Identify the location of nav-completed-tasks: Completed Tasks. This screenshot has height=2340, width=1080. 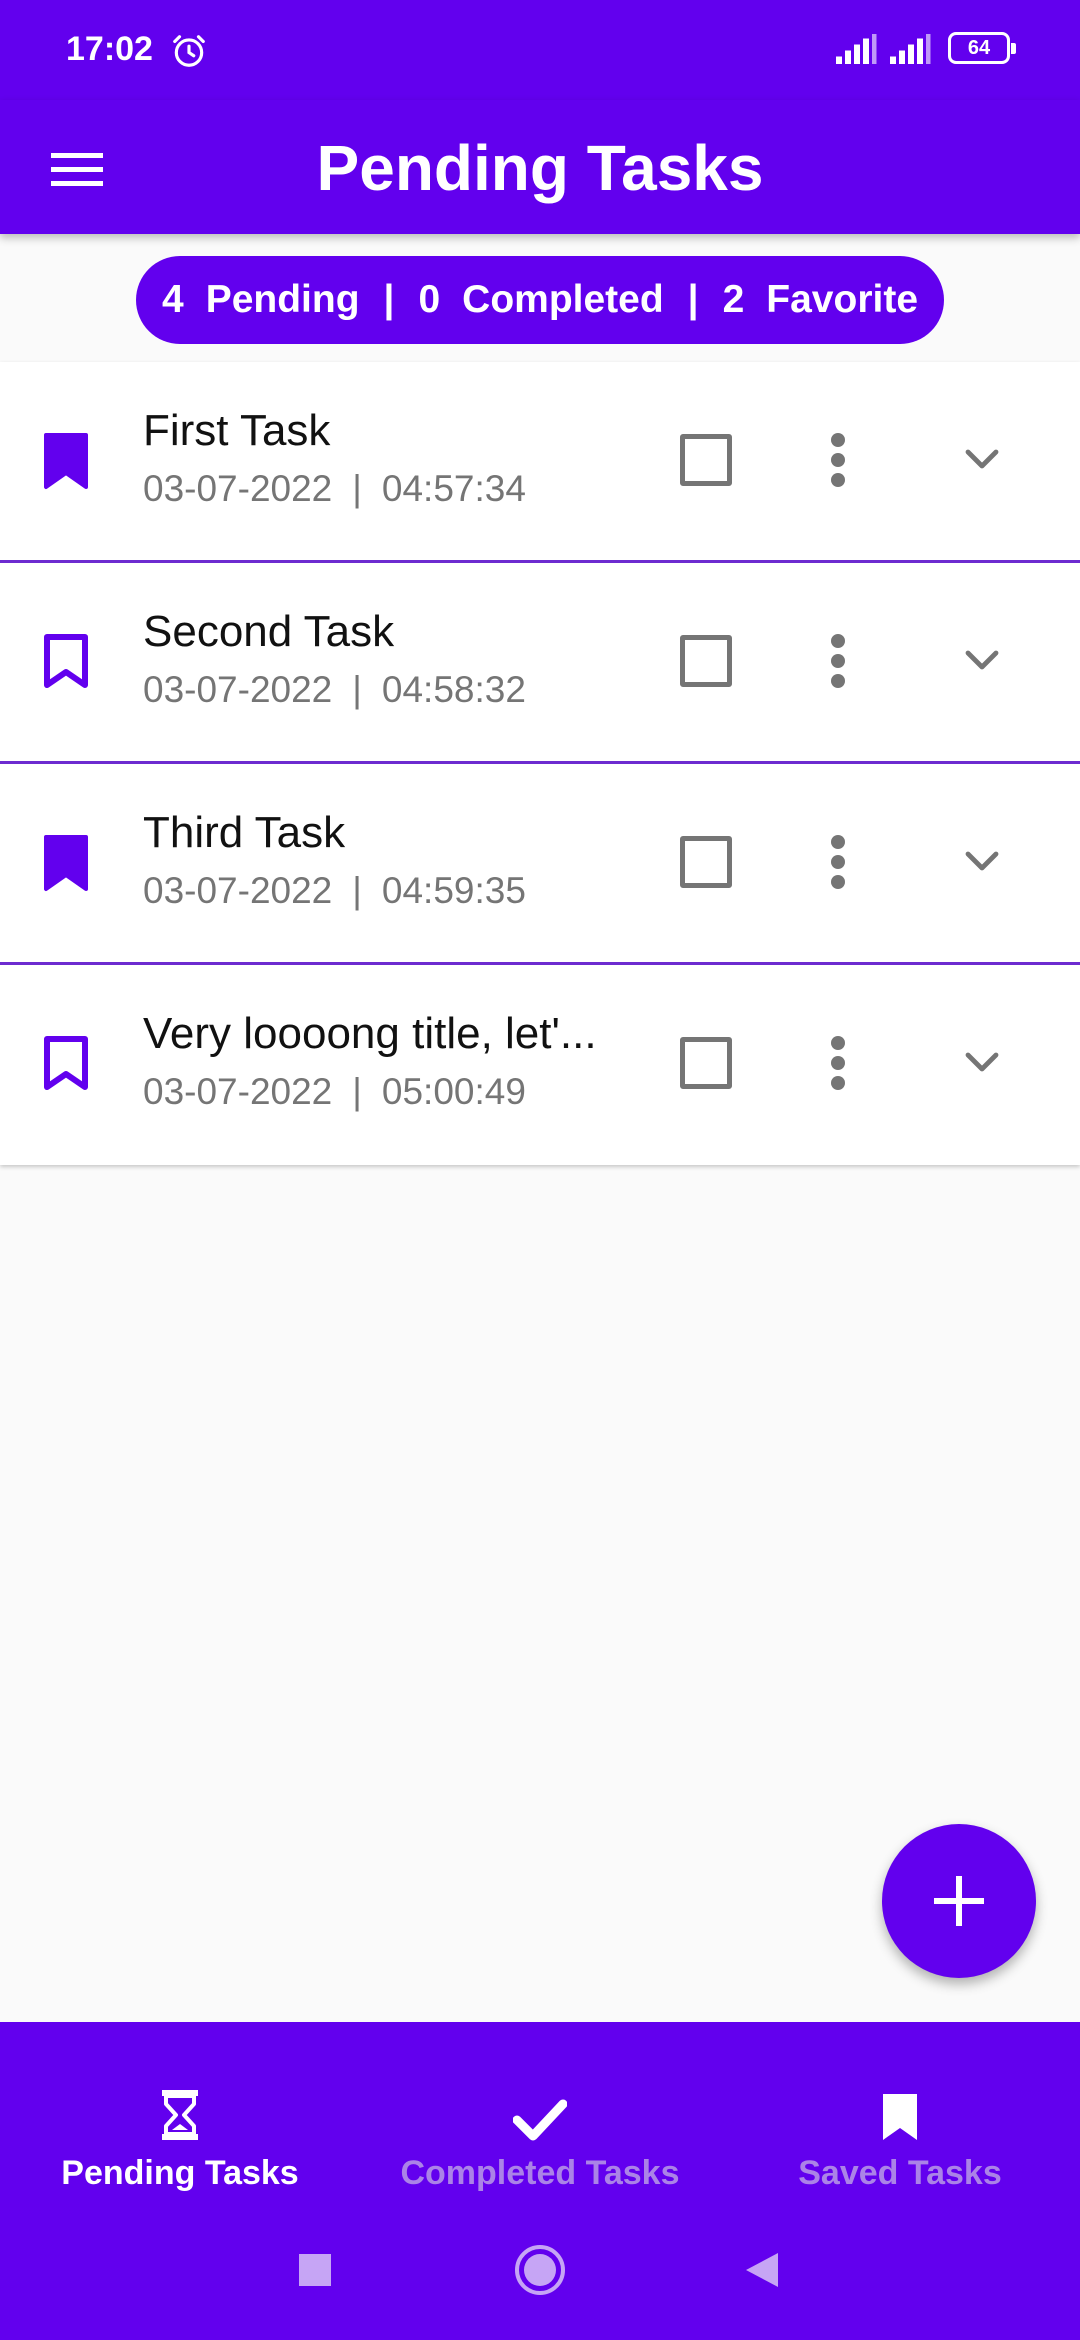
(540, 2132).